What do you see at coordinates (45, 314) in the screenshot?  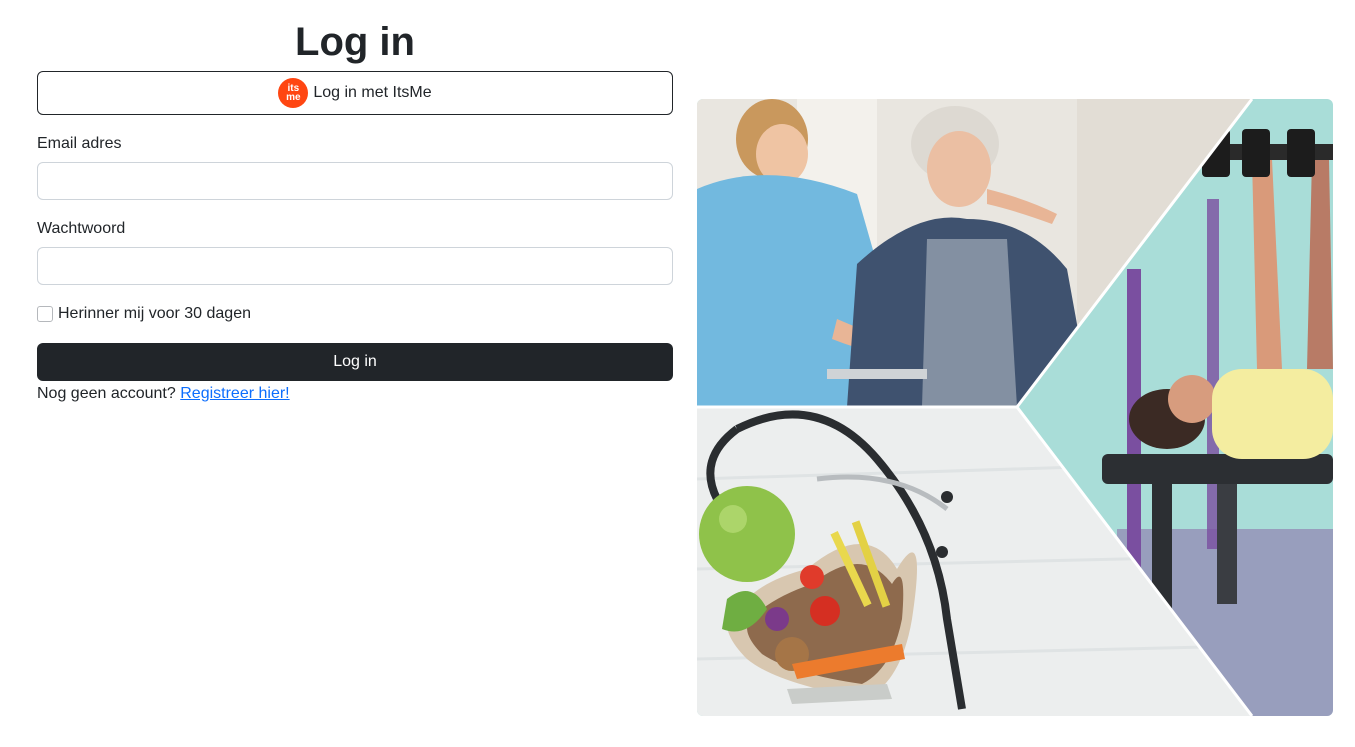 I see `remember-me-checkbox` at bounding box center [45, 314].